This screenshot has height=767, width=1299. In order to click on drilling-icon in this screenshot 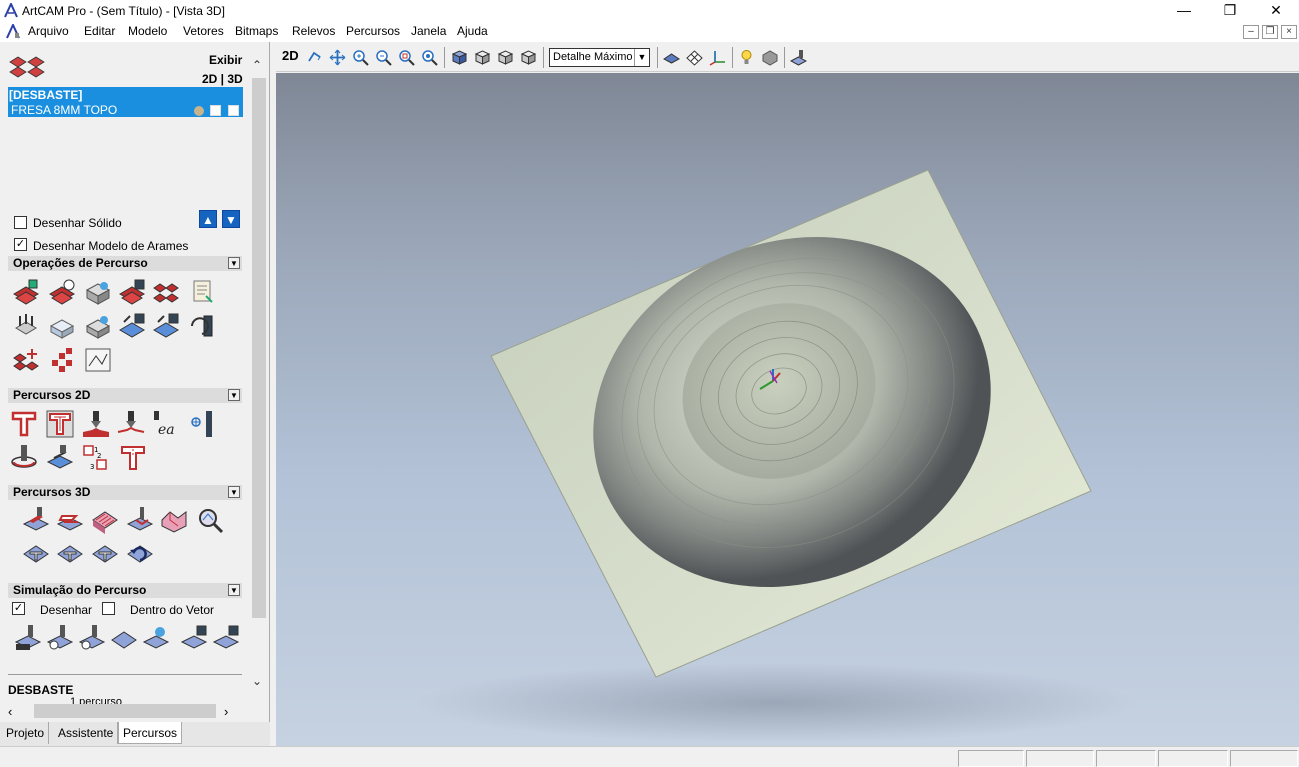, I will do `click(202, 424)`.